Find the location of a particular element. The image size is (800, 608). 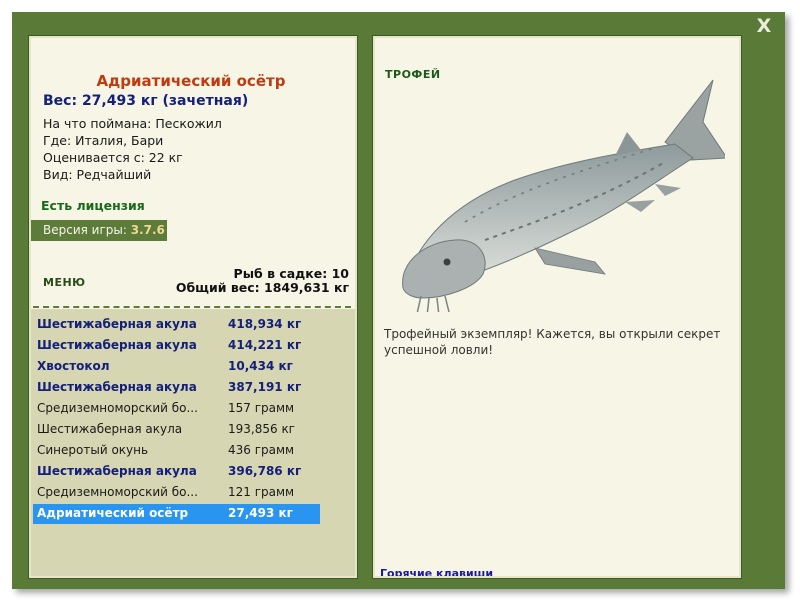

divider is located at coordinates (192, 307).